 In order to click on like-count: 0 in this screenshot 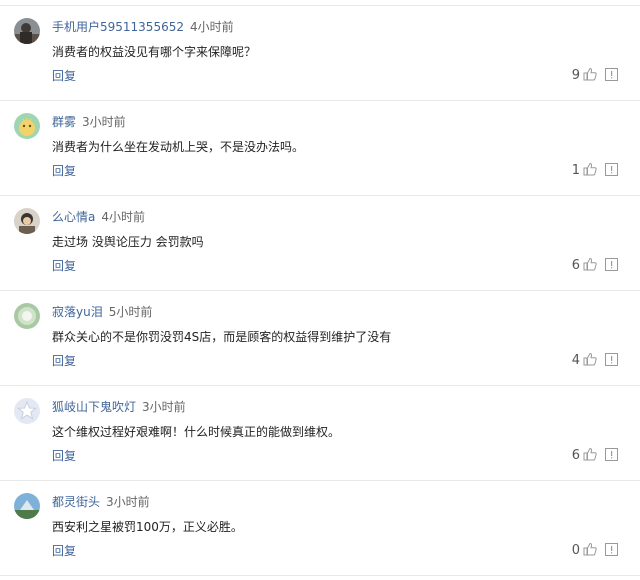, I will do `click(575, 550)`.